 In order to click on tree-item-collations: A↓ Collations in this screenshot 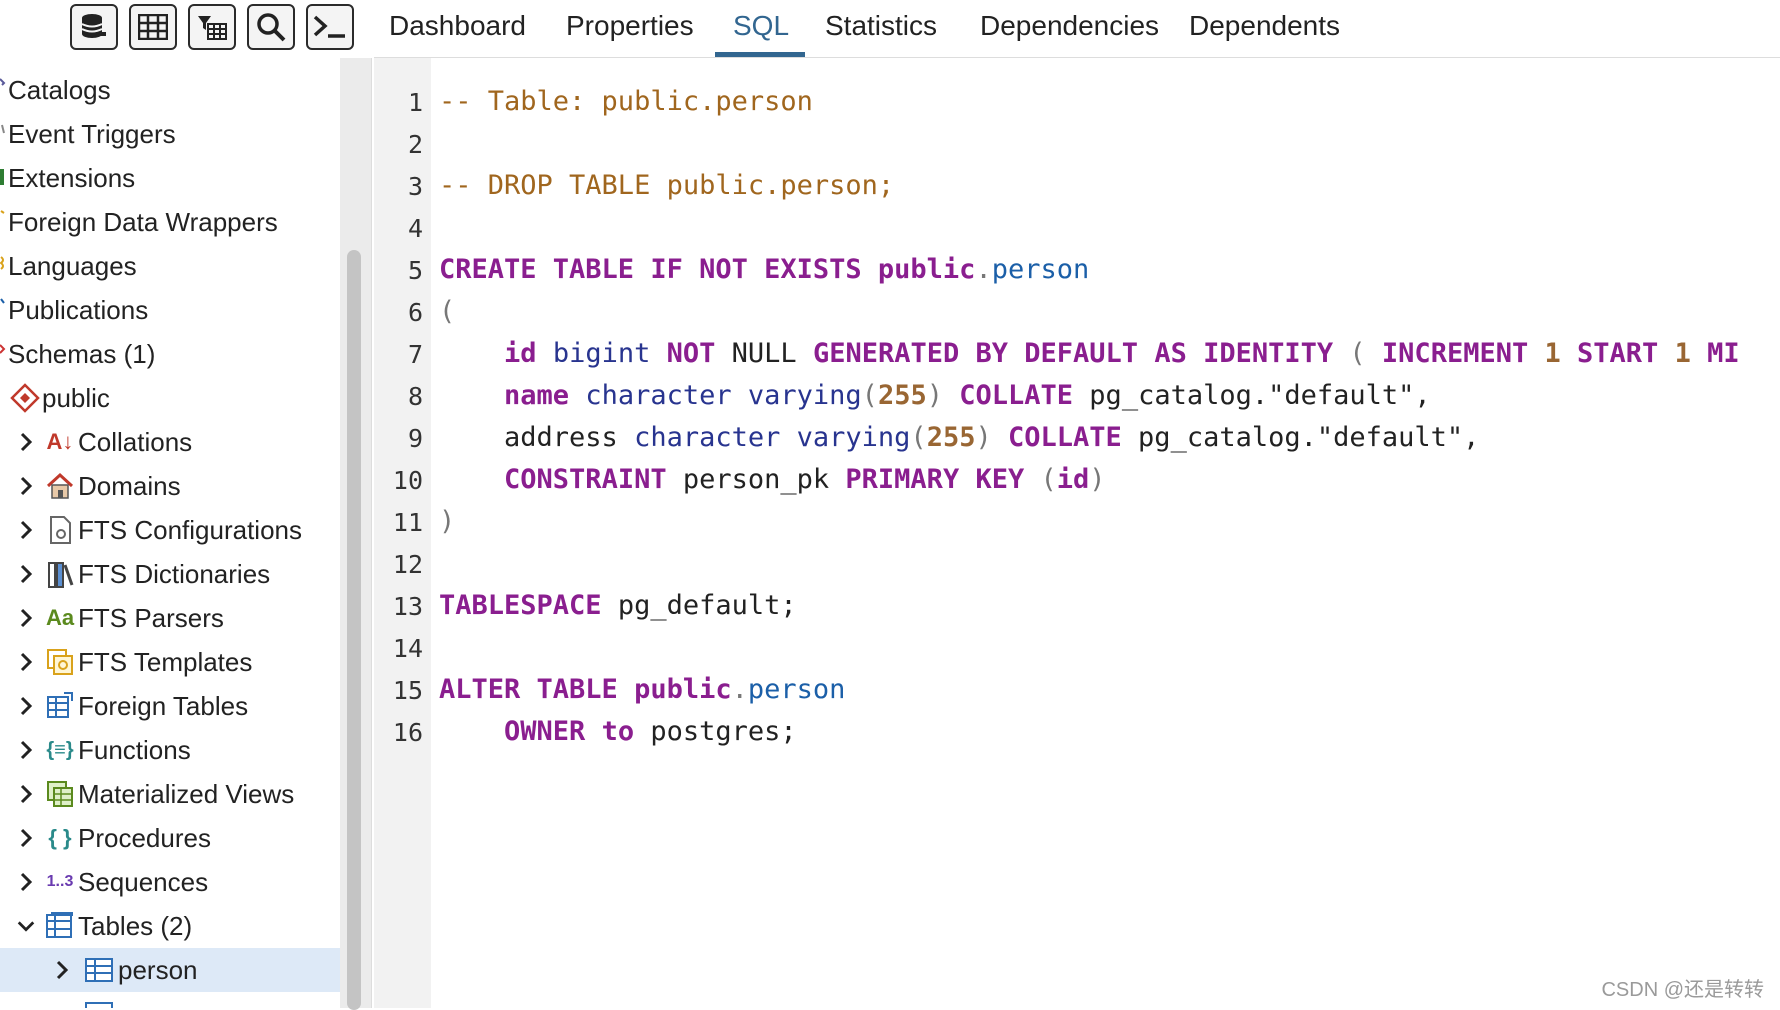, I will do `click(170, 442)`.